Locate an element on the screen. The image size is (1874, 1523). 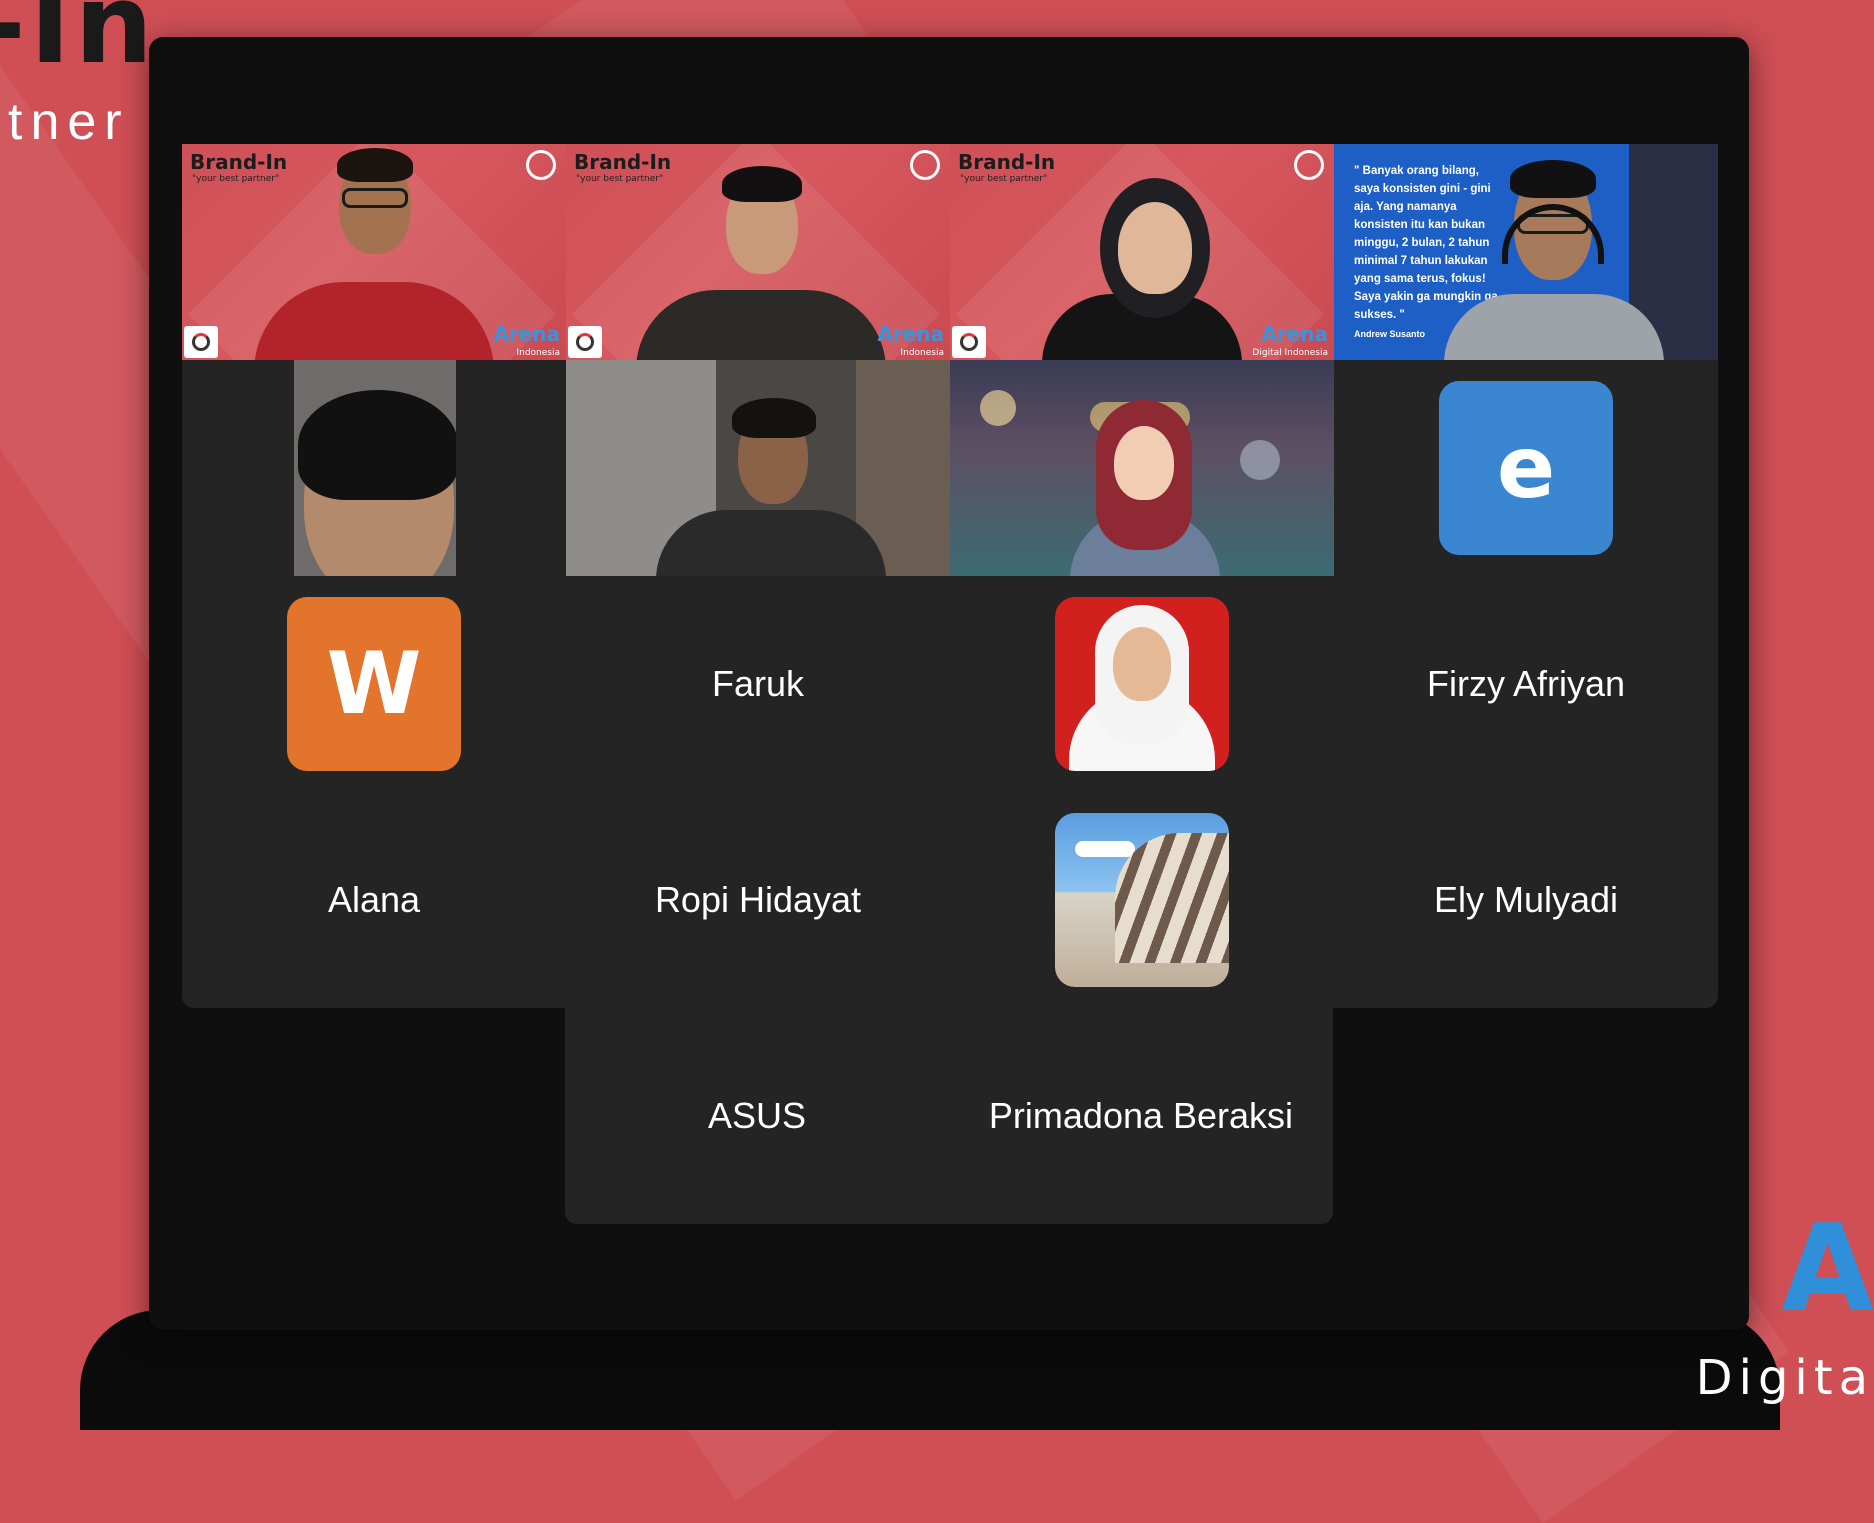
participant-tile-8: e is located at coordinates (1526, 468).